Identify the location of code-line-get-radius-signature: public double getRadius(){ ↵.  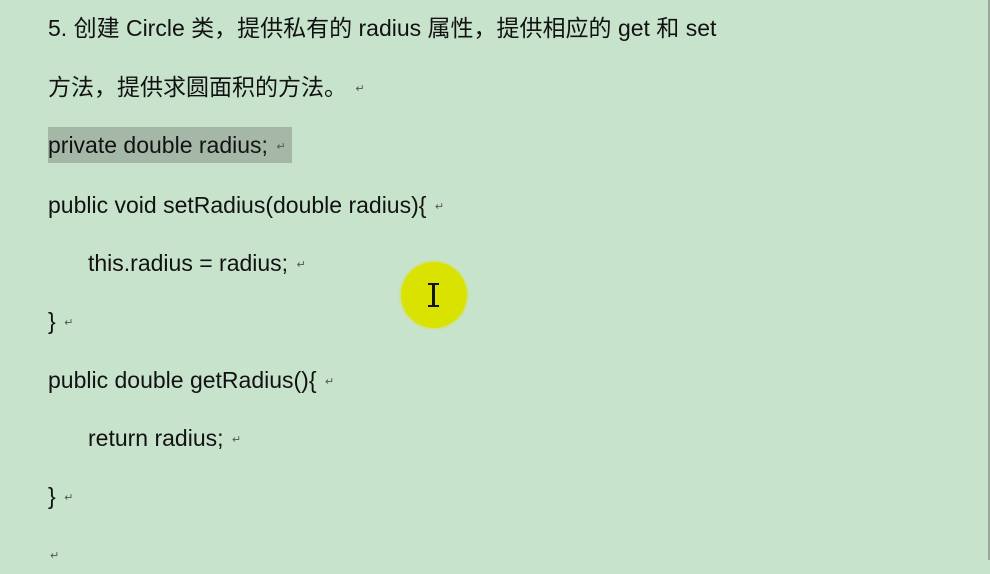
(191, 380).